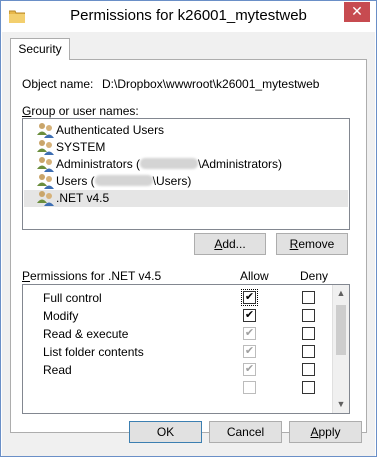 The width and height of the screenshot is (377, 457). Describe the element at coordinates (211, 84) in the screenshot. I see `object-name-value: D:\Dropbox\wwwroot\k26001_mytestweb` at that location.